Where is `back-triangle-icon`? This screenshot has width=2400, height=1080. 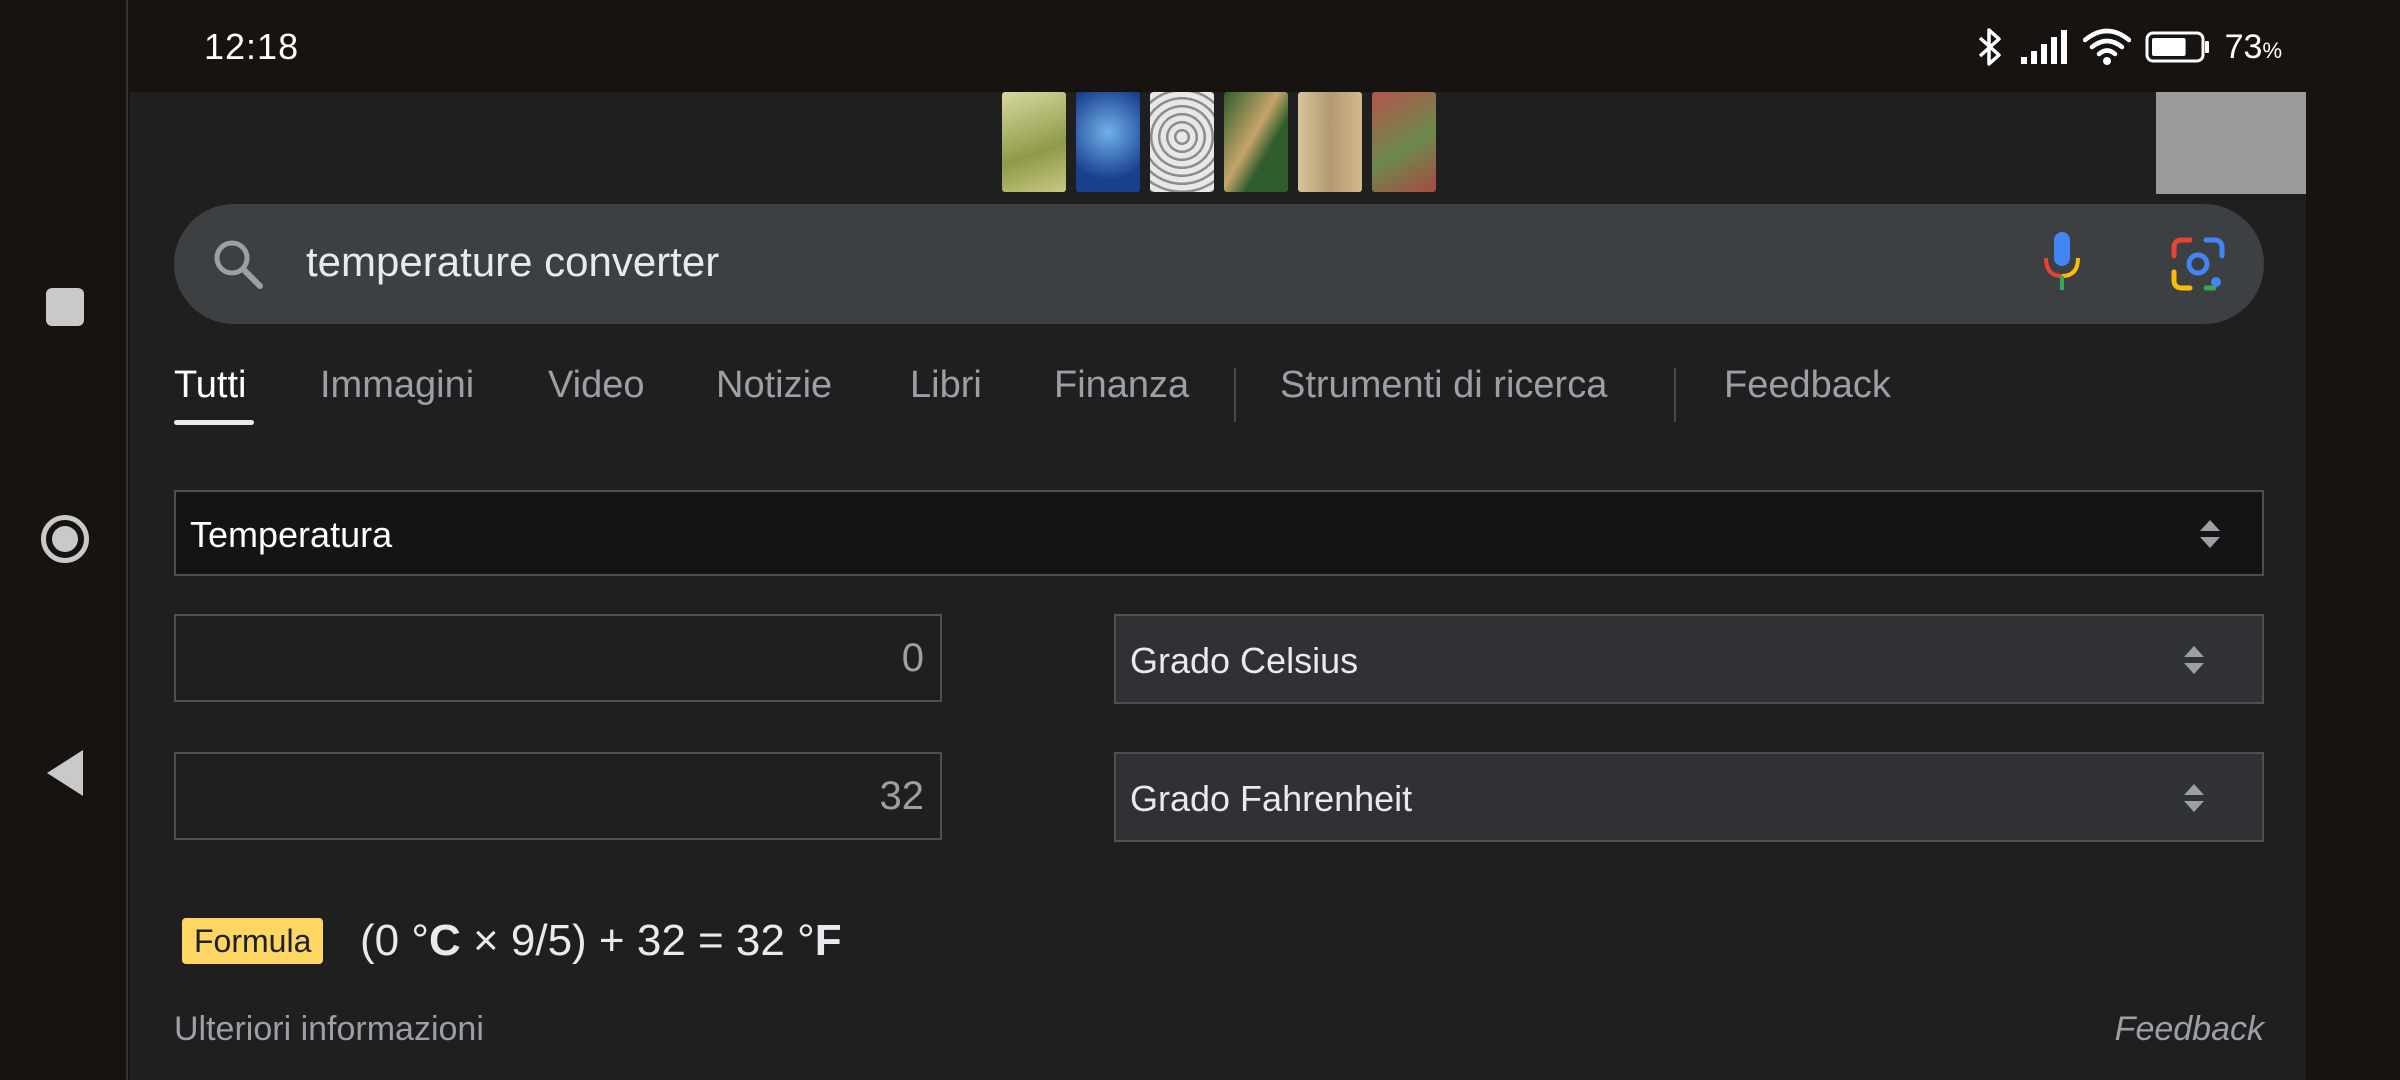 back-triangle-icon is located at coordinates (65, 773).